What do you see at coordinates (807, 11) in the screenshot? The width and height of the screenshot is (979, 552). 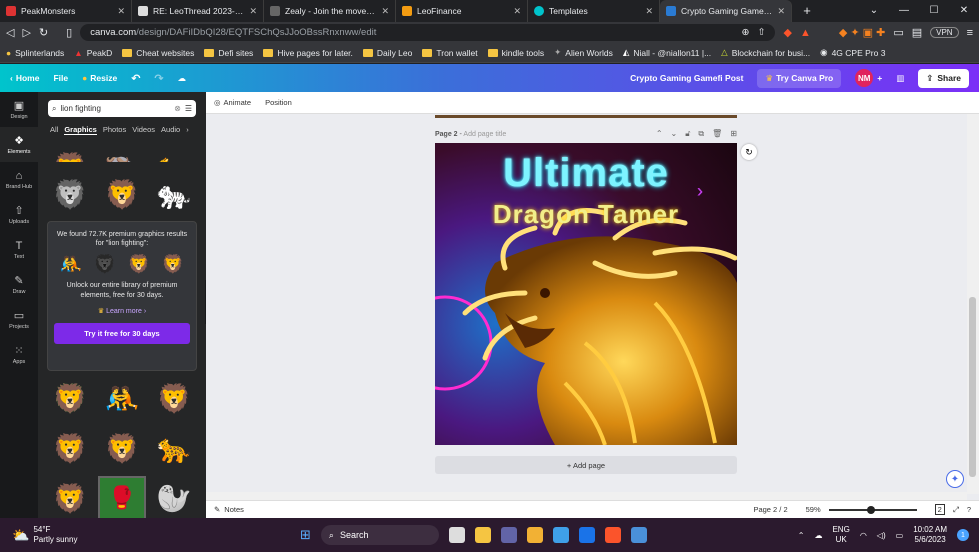 I see `new-tab-button: +` at bounding box center [807, 11].